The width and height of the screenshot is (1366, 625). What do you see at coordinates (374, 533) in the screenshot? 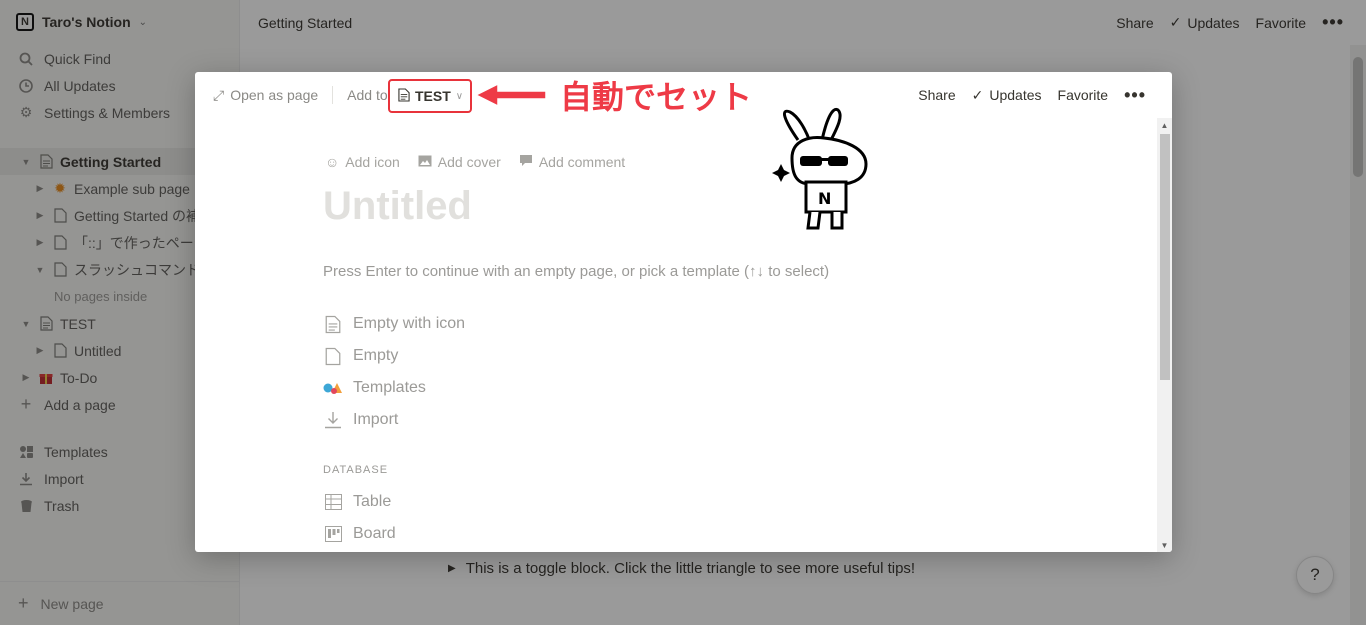
I see `option-label: Board` at bounding box center [374, 533].